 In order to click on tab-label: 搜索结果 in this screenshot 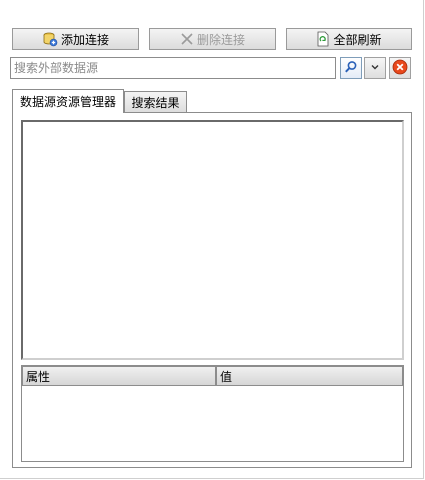, I will do `click(155, 103)`.